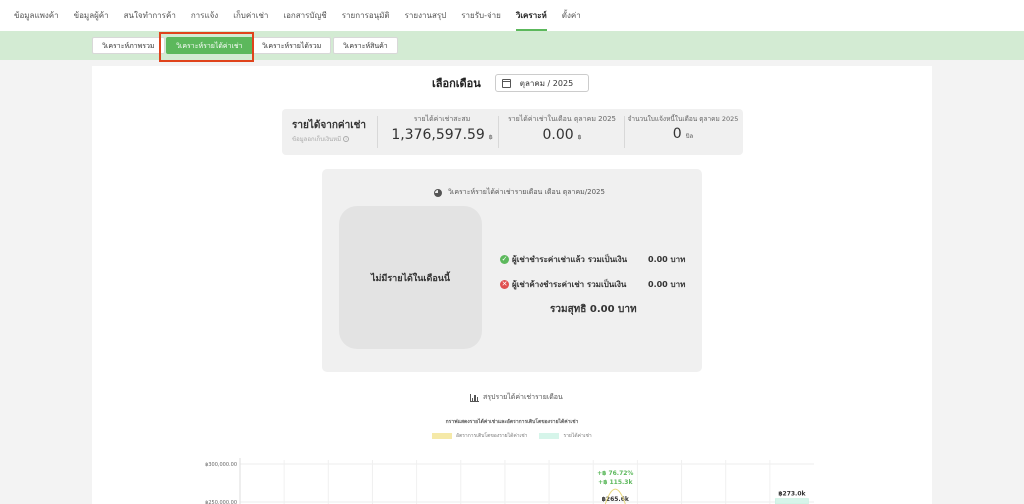 The image size is (1024, 504). What do you see at coordinates (221, 465) in the screenshot?
I see `y-tick-label: ฿300,000.00` at bounding box center [221, 465].